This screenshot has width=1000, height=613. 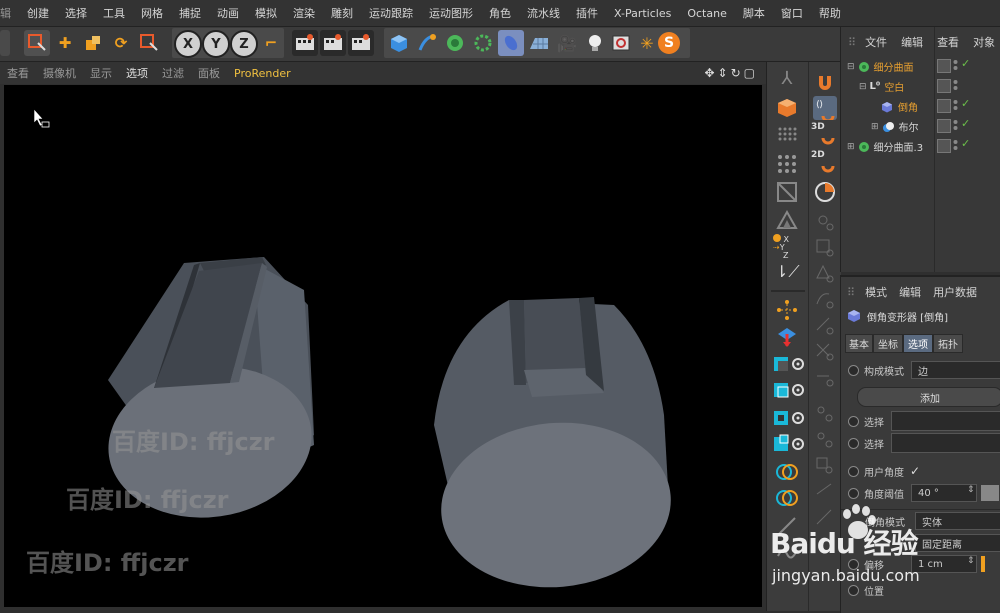 What do you see at coordinates (825, 162) in the screenshot?
I see `2d-snap-icon: 2D` at bounding box center [825, 162].